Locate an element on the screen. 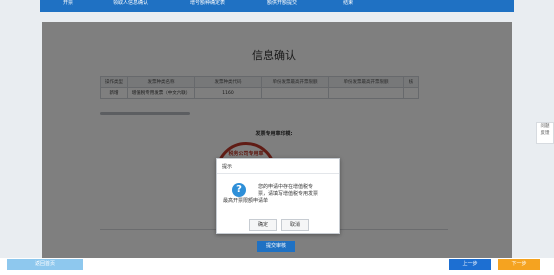 This screenshot has height=275, width=554. dialog-message-line1: 您的申请中存在增值税专 is located at coordinates (286, 187).